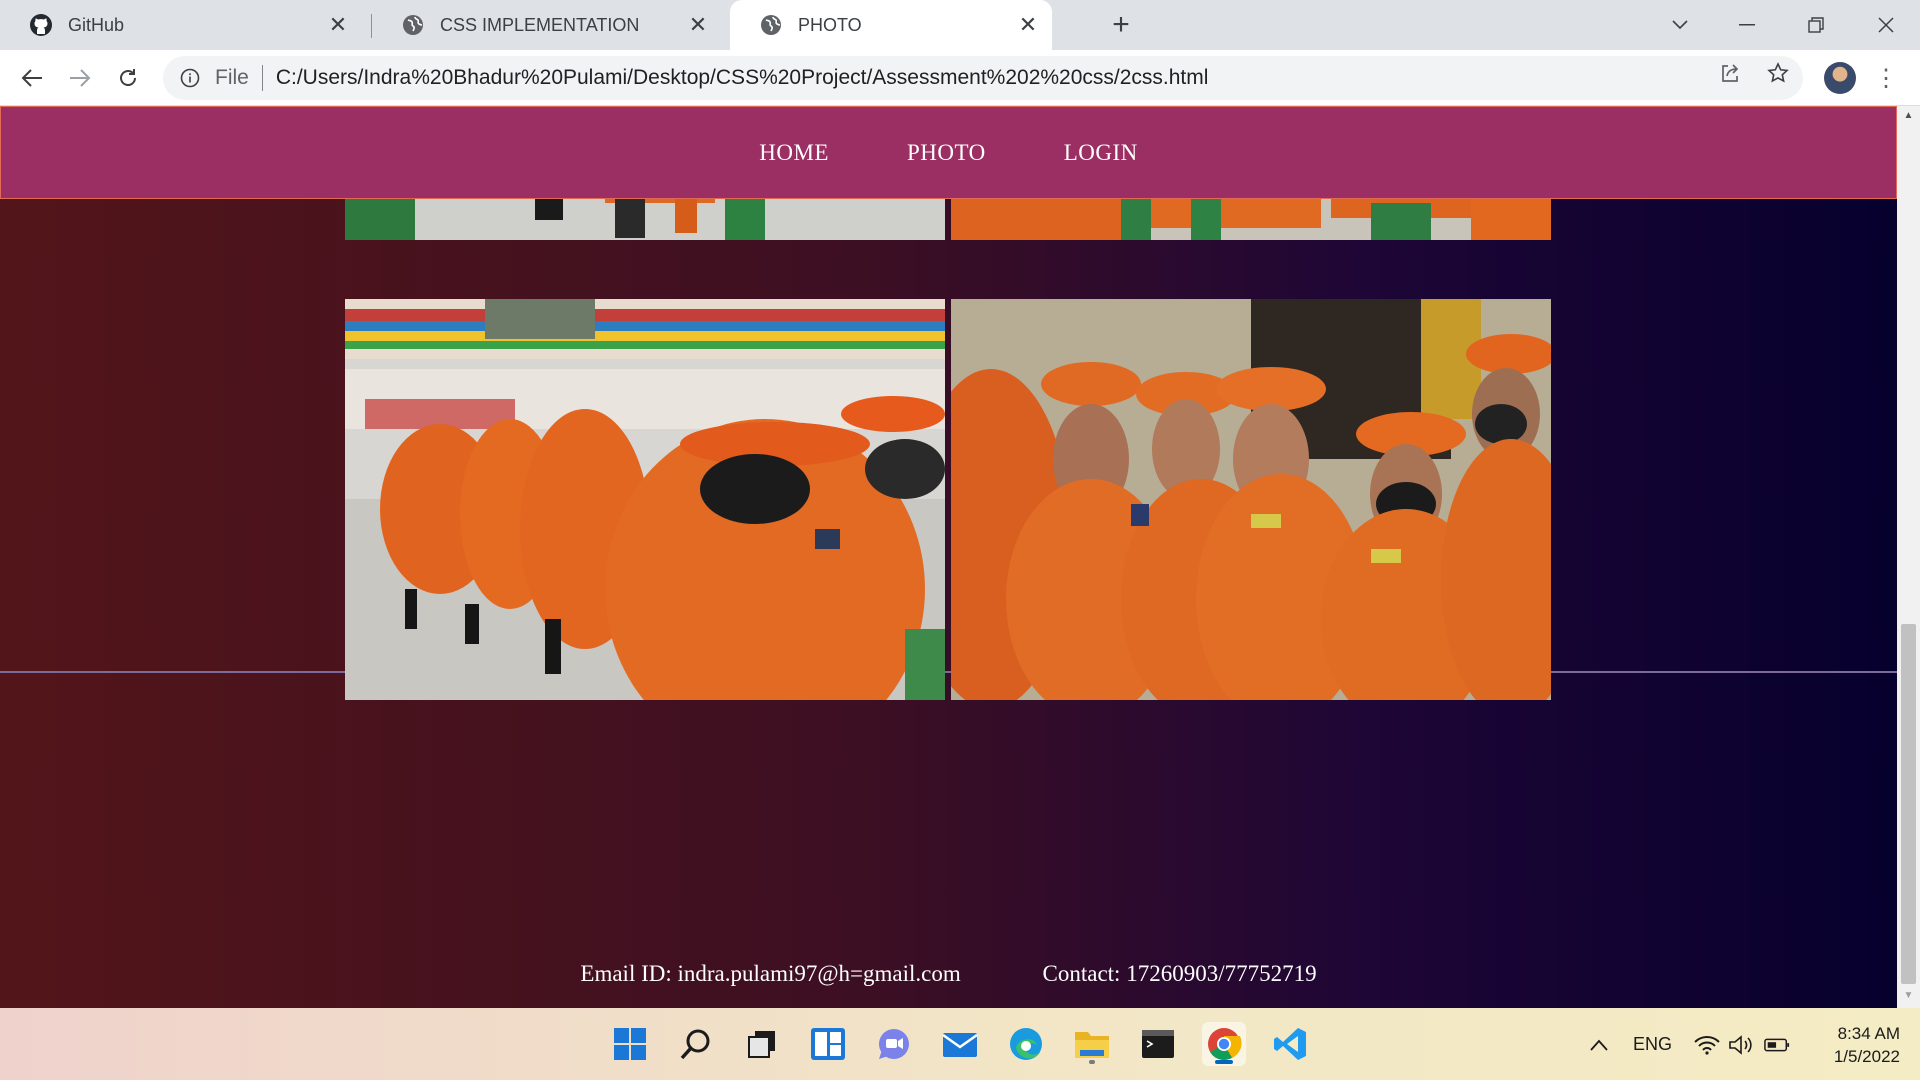 Image resolution: width=1920 pixels, height=1080 pixels. Describe the element at coordinates (540, 24) in the screenshot. I see `tab-title: CSS IMPLEMENTATION` at that location.